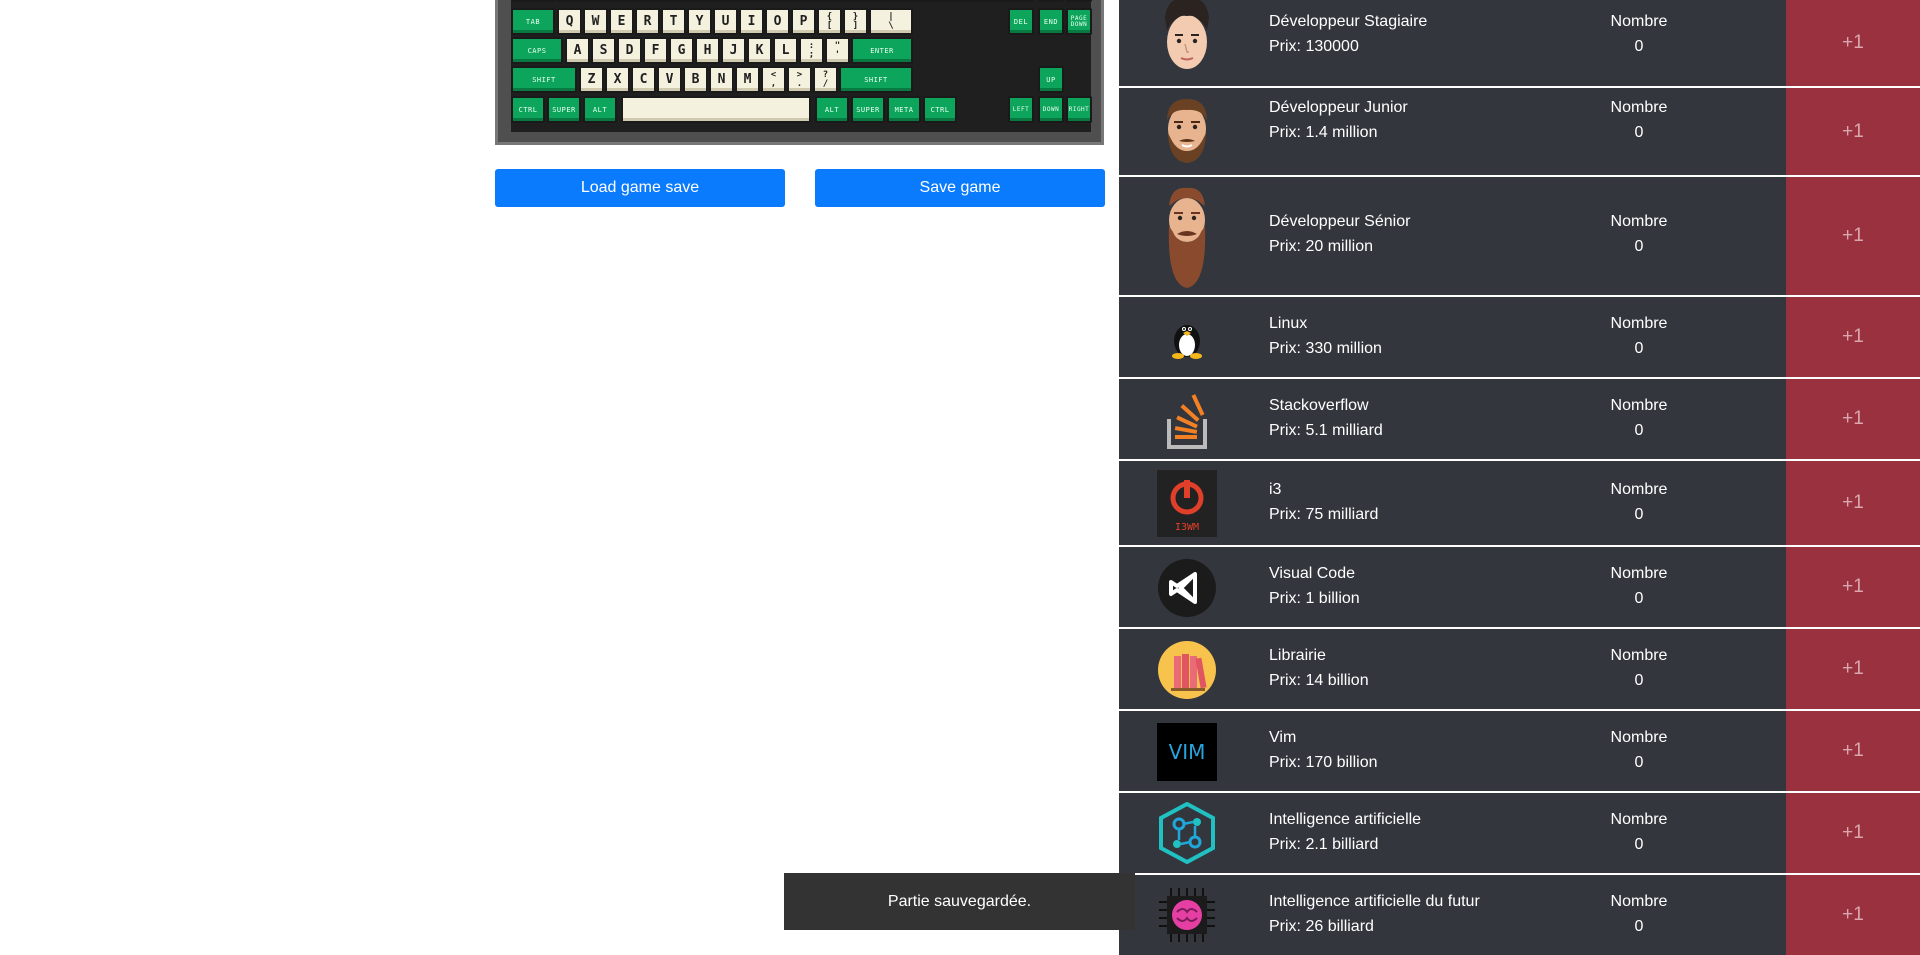 The height and width of the screenshot is (955, 1920). Describe the element at coordinates (882, 50) in the screenshot. I see `key-enter: ENTER` at that location.